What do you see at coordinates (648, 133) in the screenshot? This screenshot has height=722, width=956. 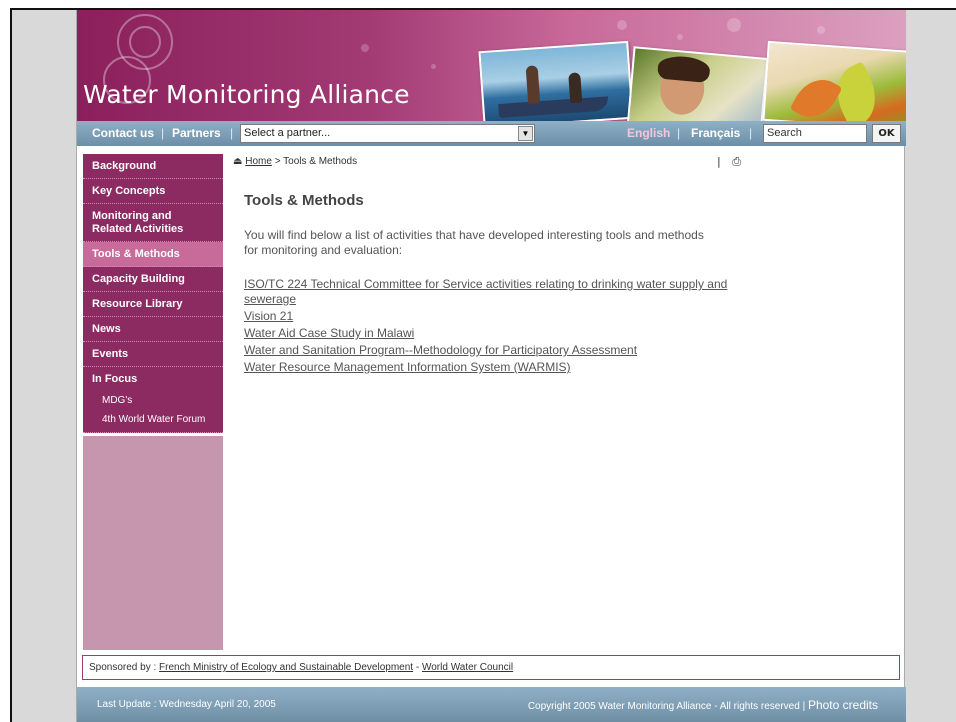 I see `lang-english-link: English` at bounding box center [648, 133].